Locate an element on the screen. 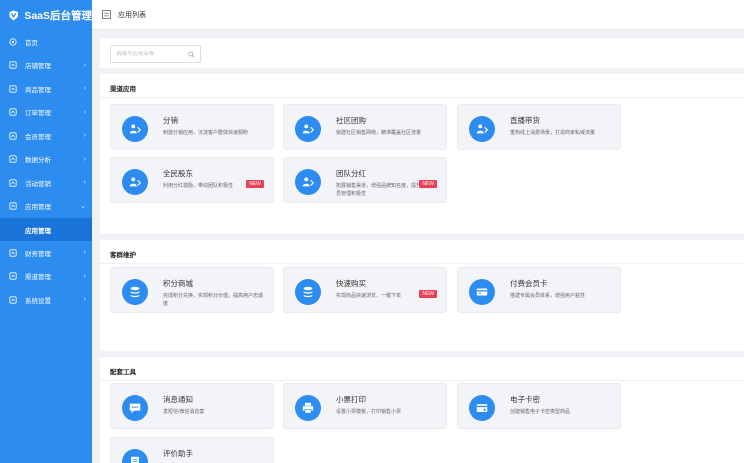 This screenshot has width=744, height=463. app-card-live-stream: 直播带货 重构线上消费场景，打造商家私域流量 is located at coordinates (539, 127).